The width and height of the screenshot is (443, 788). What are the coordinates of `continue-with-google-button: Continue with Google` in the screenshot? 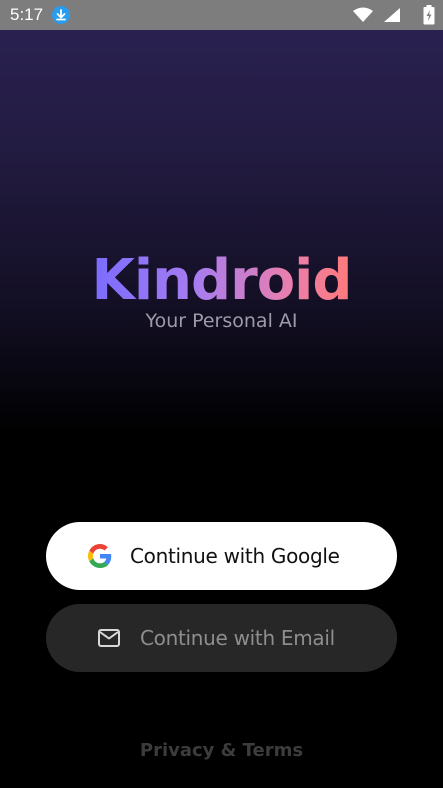 It's located at (221, 556).